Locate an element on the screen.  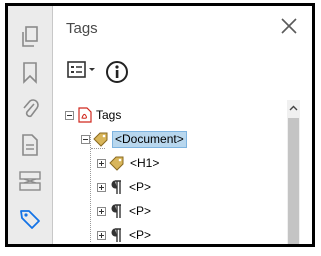
attachments-button is located at coordinates (30, 109).